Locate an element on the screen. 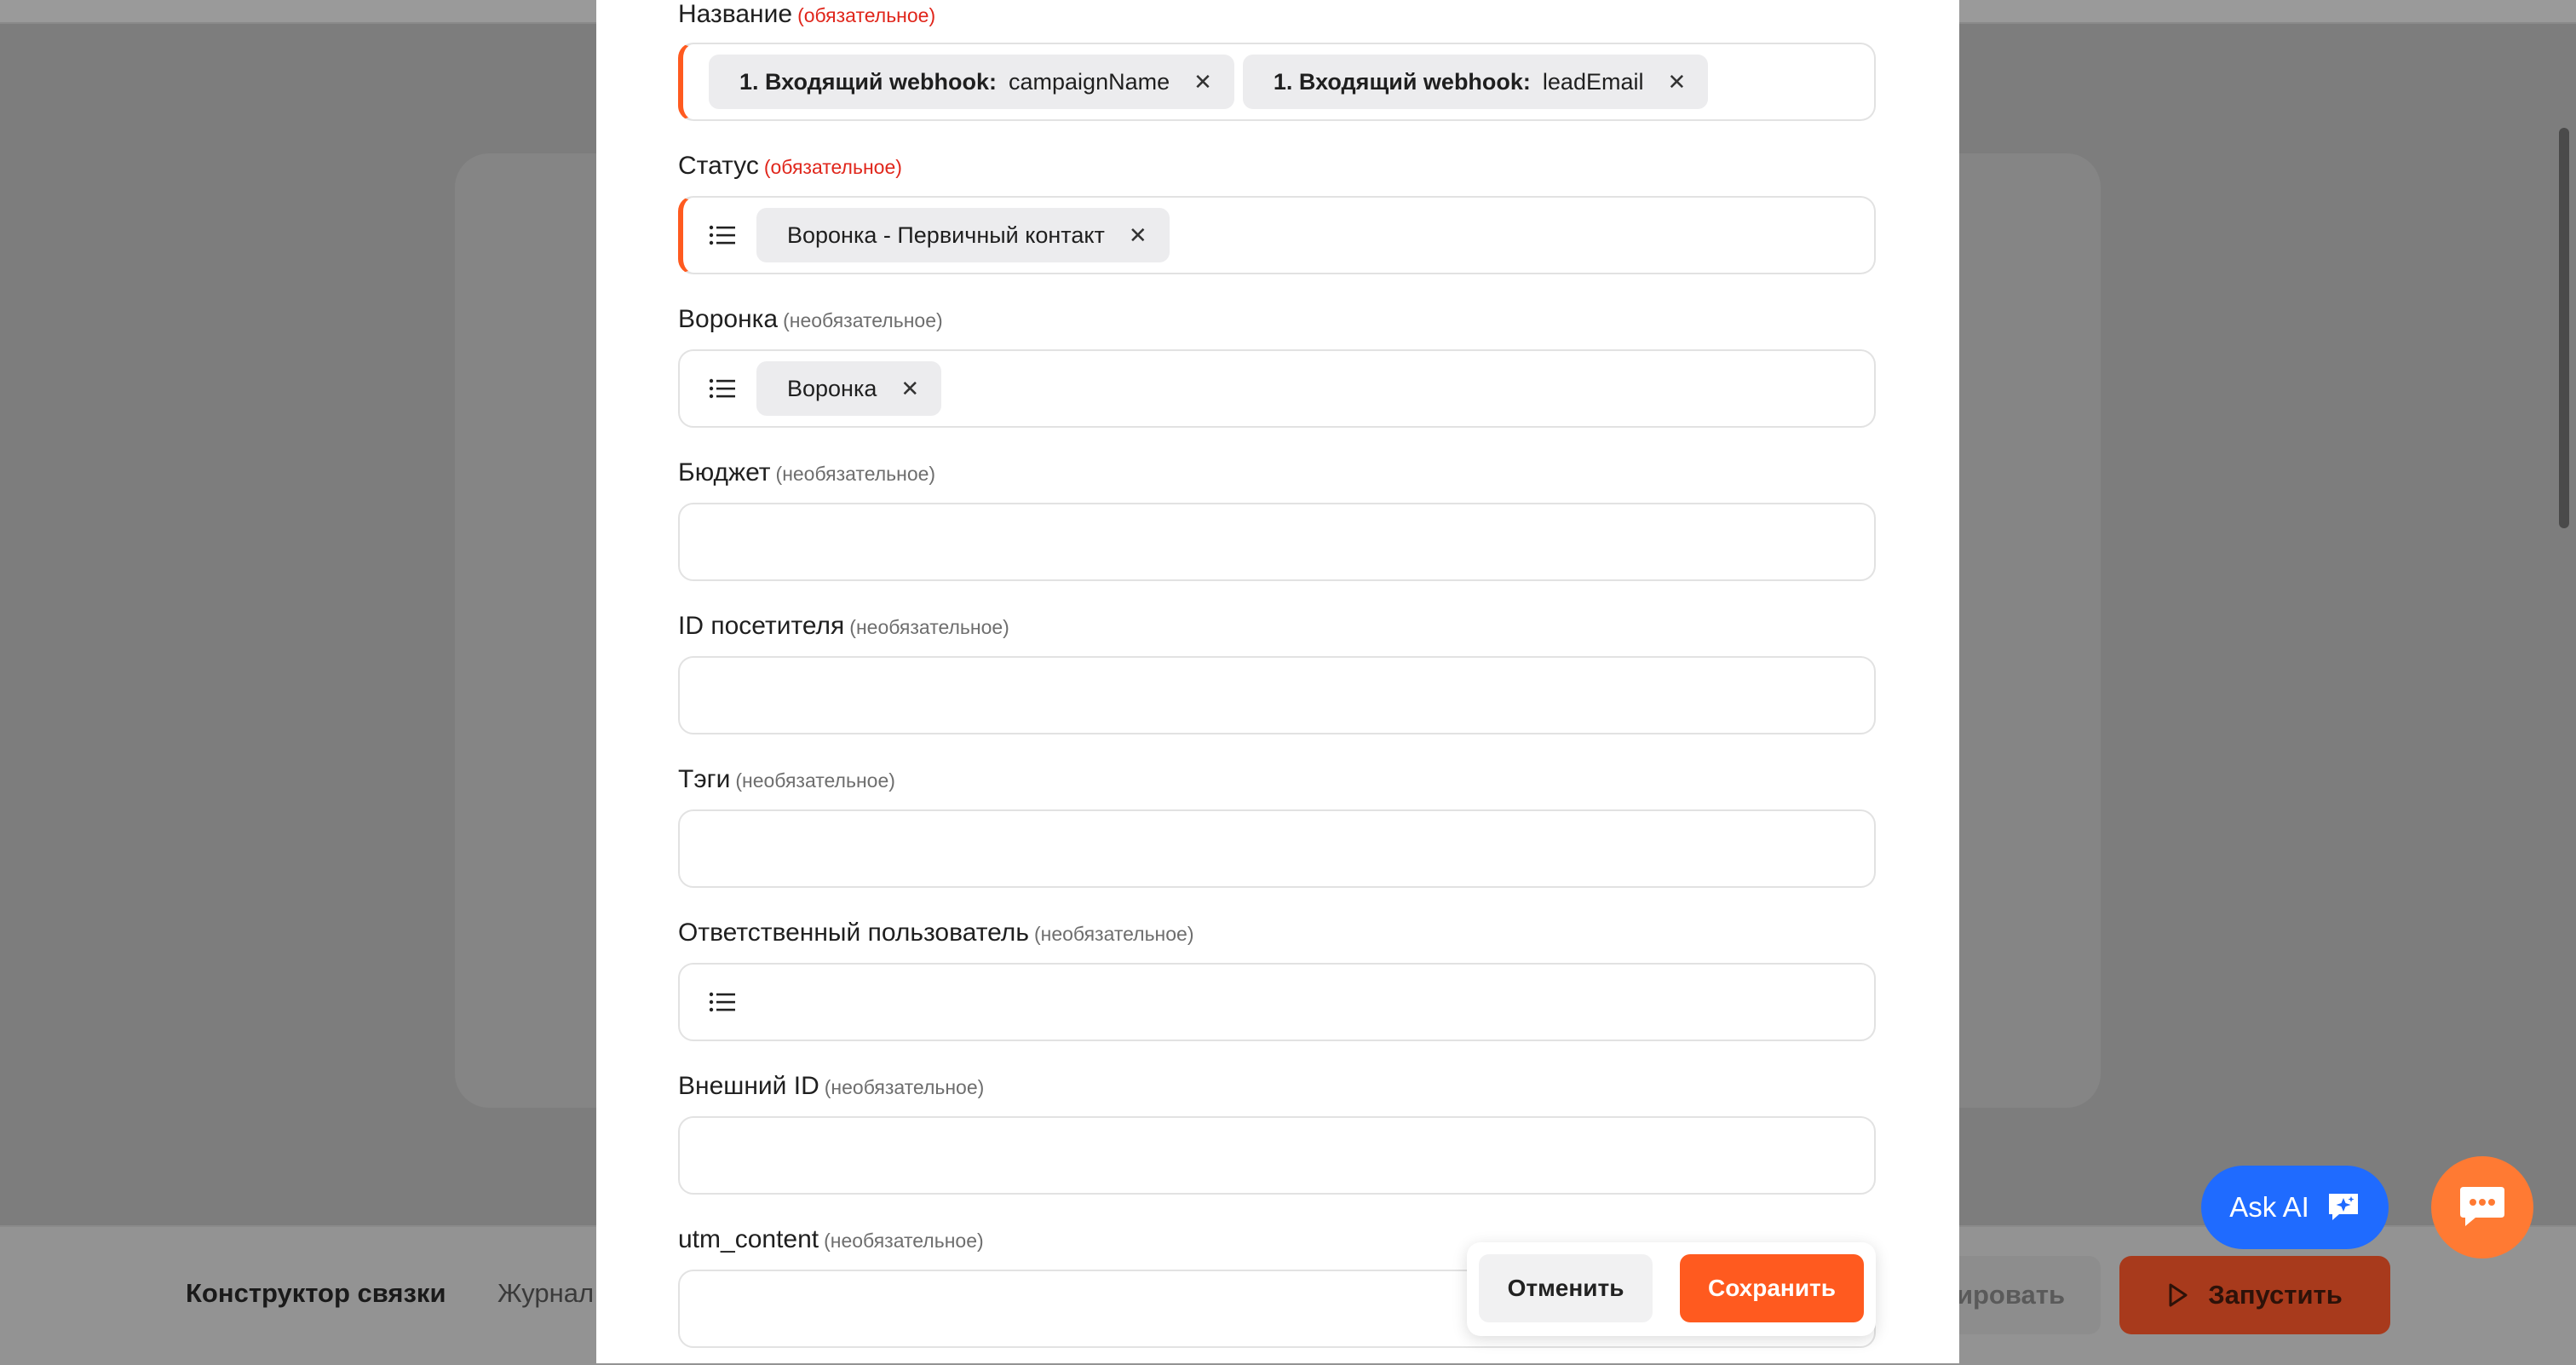 This screenshot has width=2576, height=1365. chat-bubble-icon is located at coordinates (2483, 1207).